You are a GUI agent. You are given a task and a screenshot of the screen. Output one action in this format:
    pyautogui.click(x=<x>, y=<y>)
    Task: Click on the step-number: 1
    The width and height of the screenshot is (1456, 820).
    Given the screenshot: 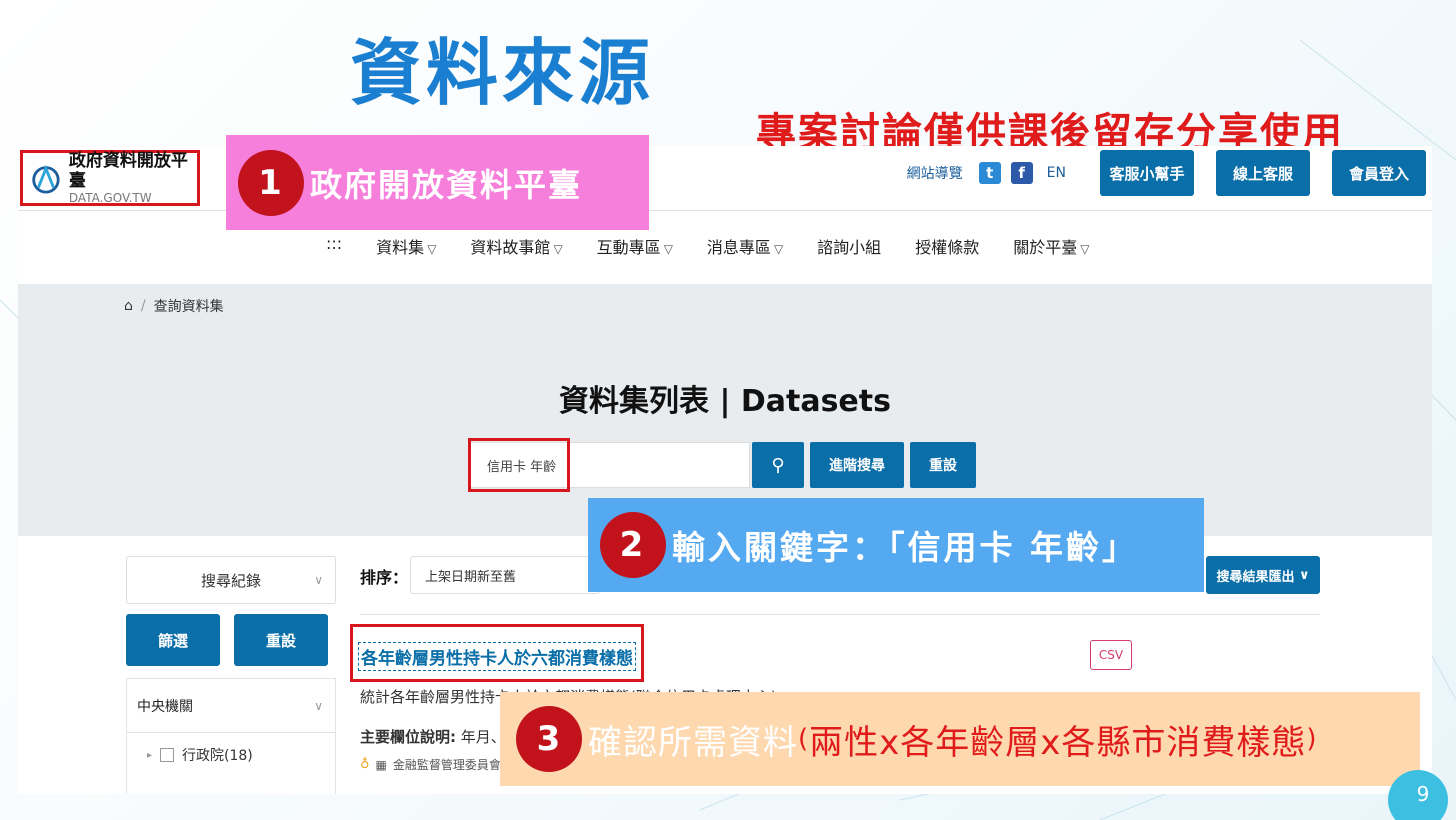 What is the action you would take?
    pyautogui.click(x=271, y=182)
    